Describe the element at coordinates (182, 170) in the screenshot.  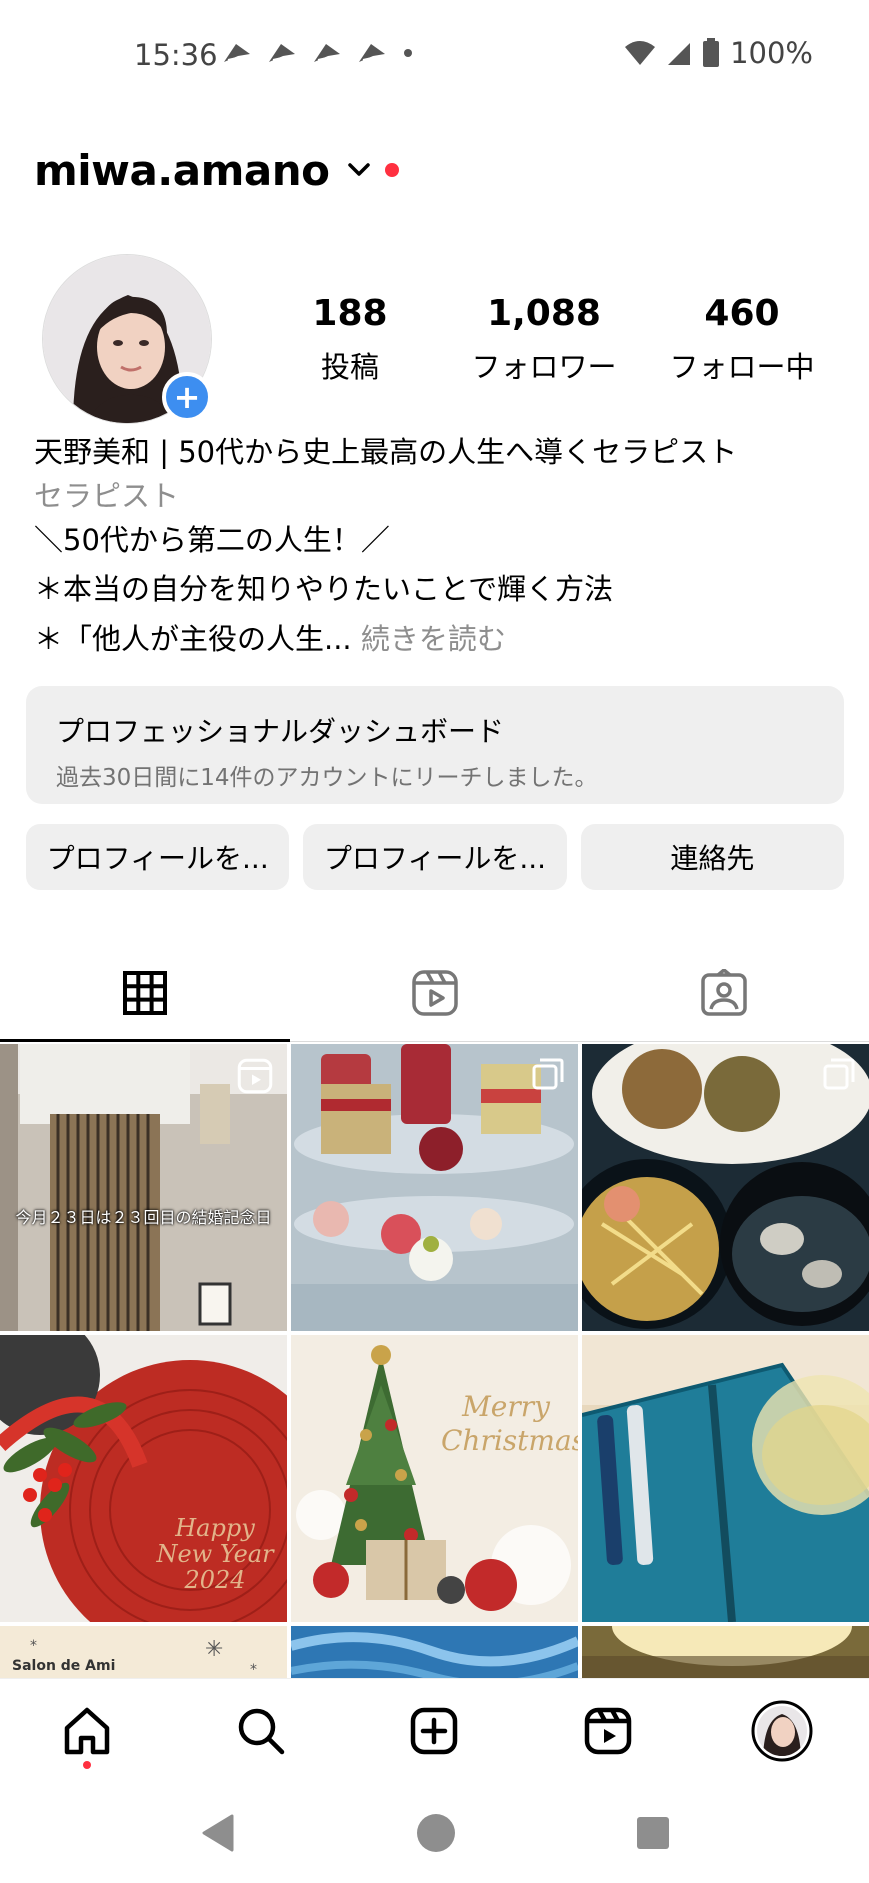
I see `username: miwa.amano` at that location.